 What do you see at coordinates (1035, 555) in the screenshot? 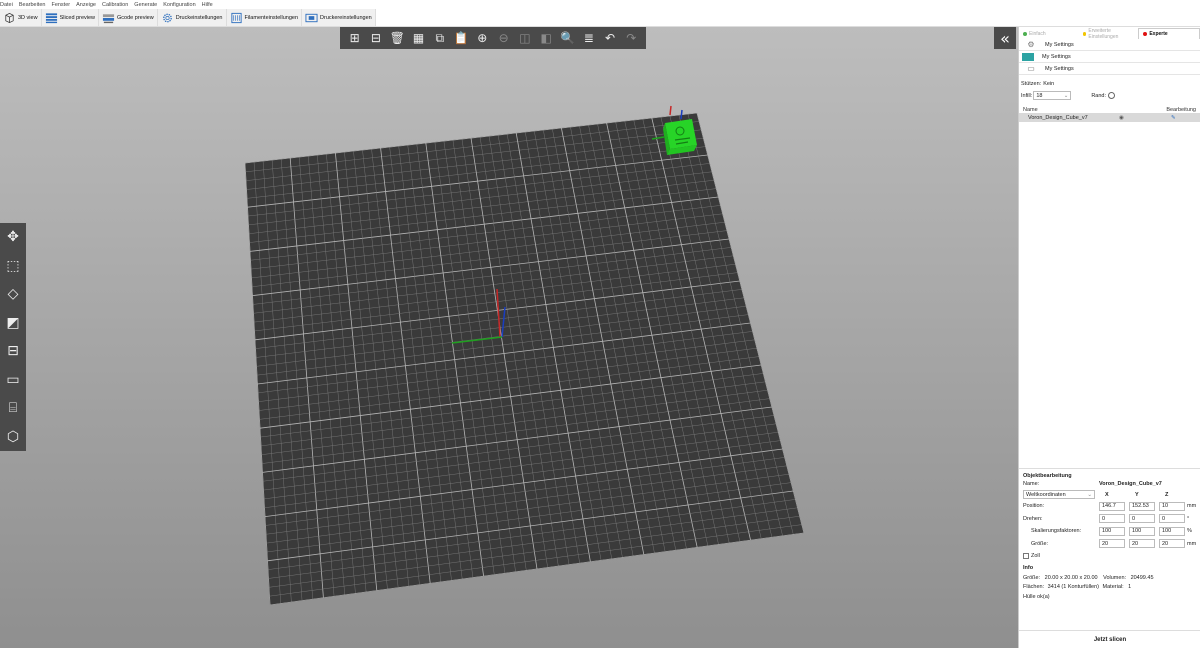
I see `inch-label: Zoll` at bounding box center [1035, 555].